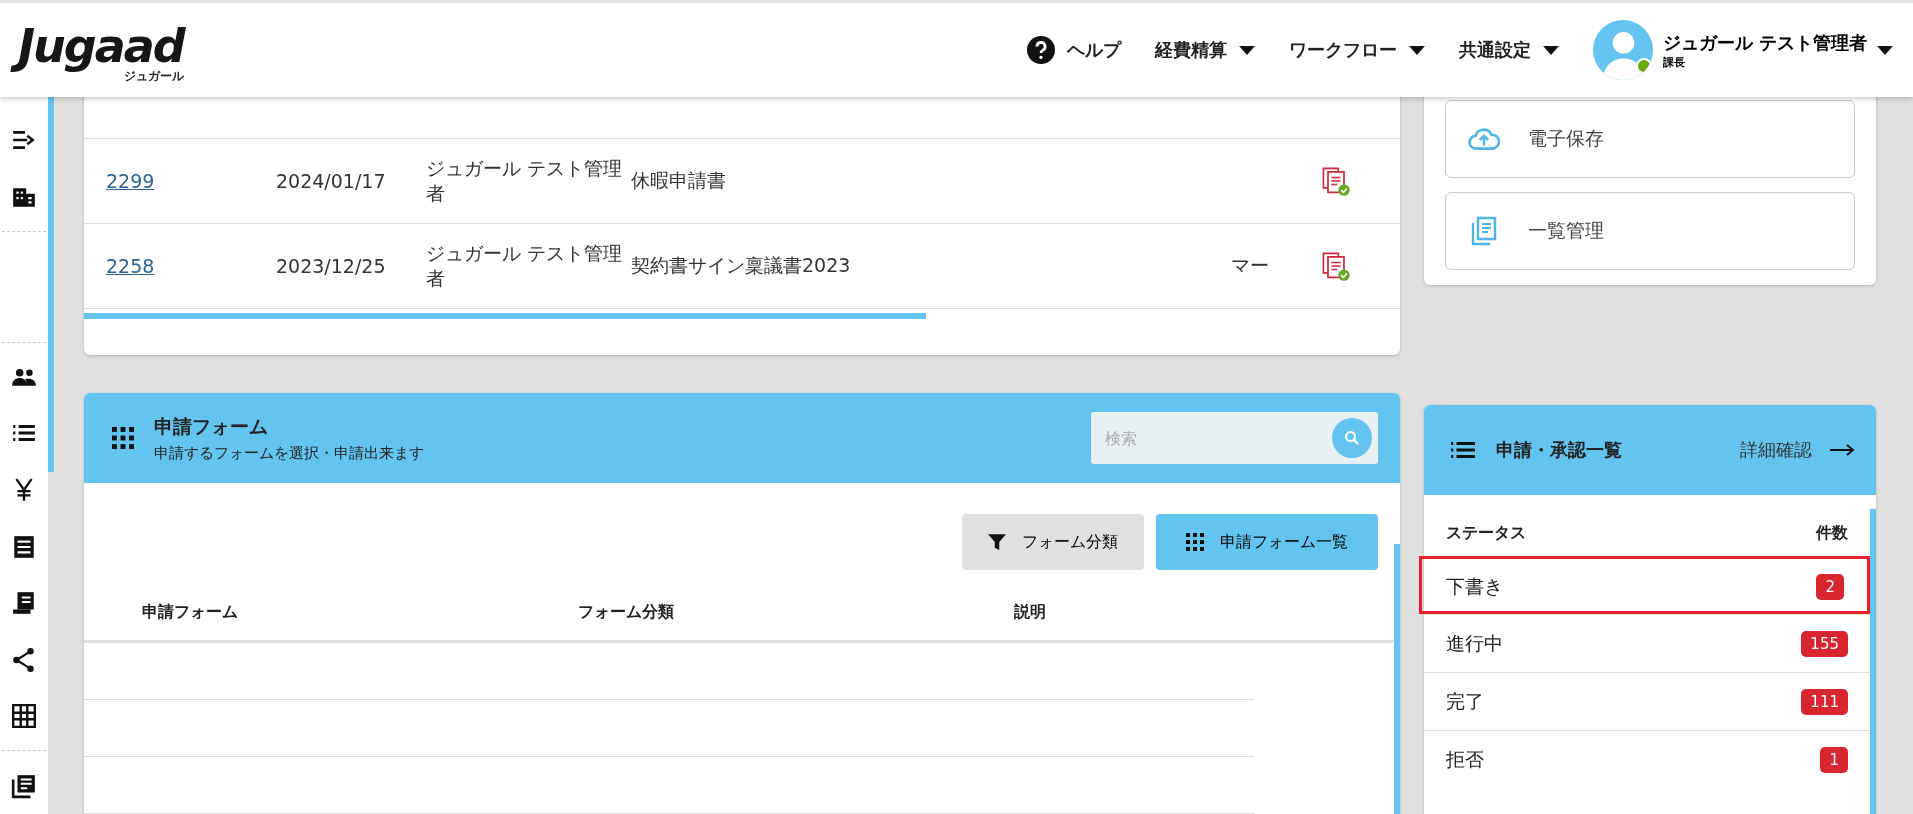  I want to click on help-icon, so click(1040, 50).